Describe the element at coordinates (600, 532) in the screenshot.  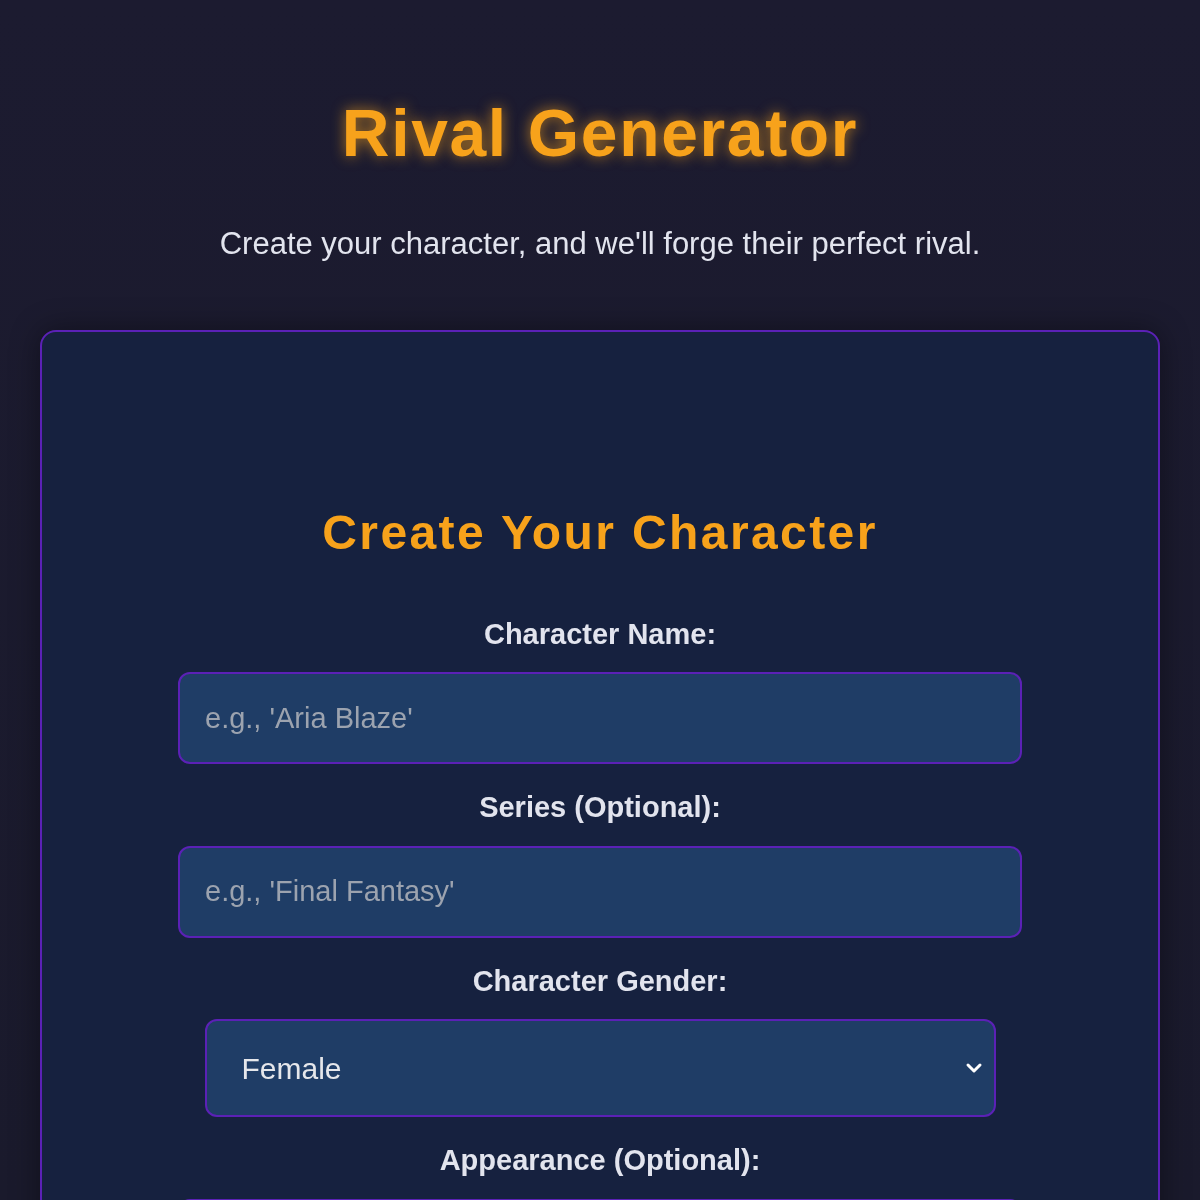
I see `form-heading: Create Your Character` at that location.